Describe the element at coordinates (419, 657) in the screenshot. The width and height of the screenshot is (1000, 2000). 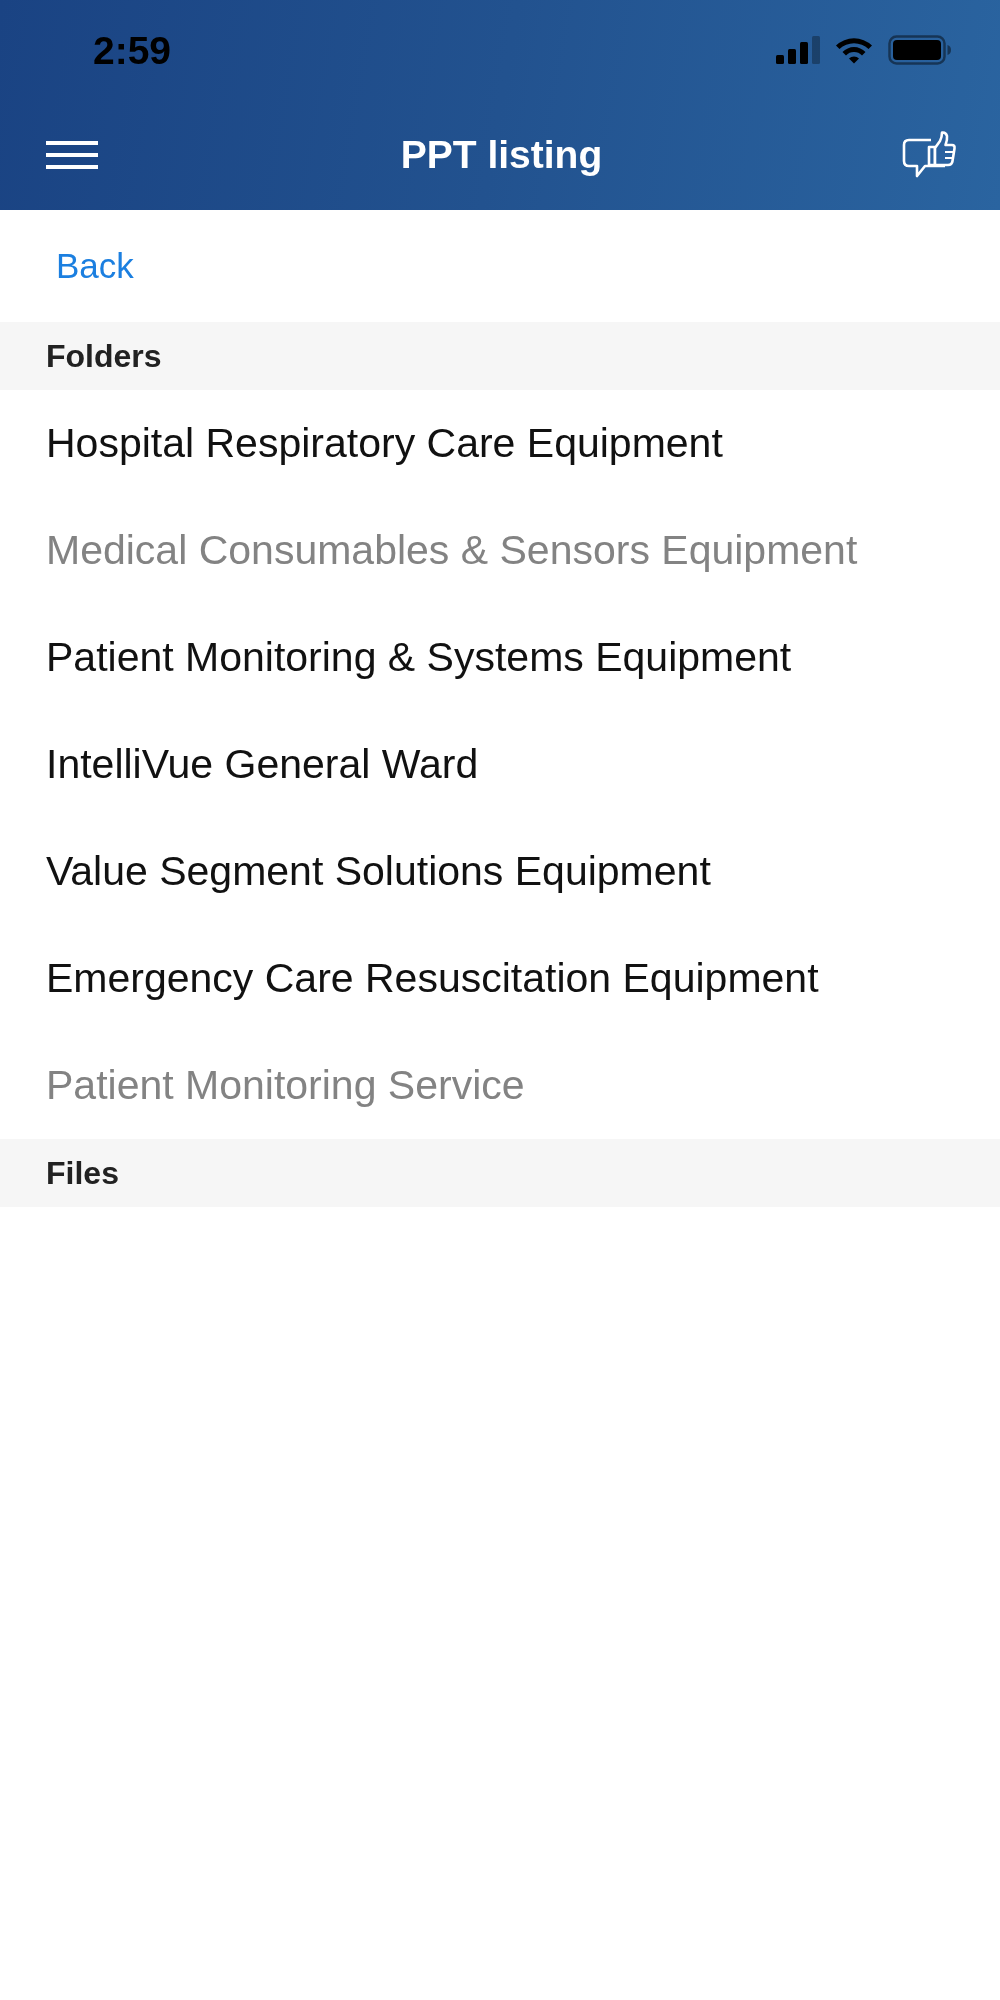
I see `folder-item: Patient Monitoring & Systems Equipment` at that location.